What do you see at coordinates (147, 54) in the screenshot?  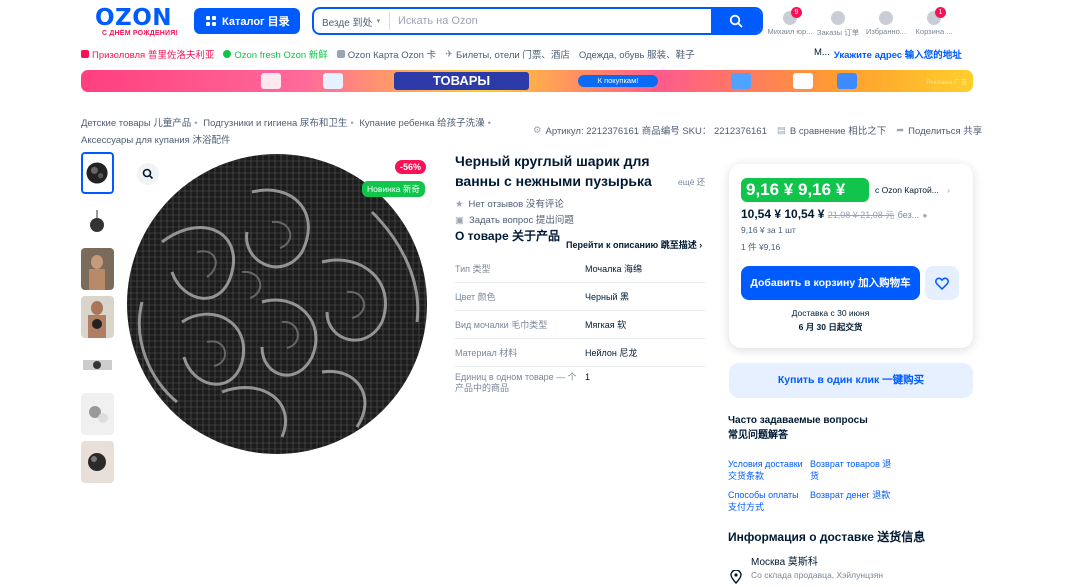 I see `nav-item-prizolovlya: Призоловля 普里佐洛夫利亚` at bounding box center [147, 54].